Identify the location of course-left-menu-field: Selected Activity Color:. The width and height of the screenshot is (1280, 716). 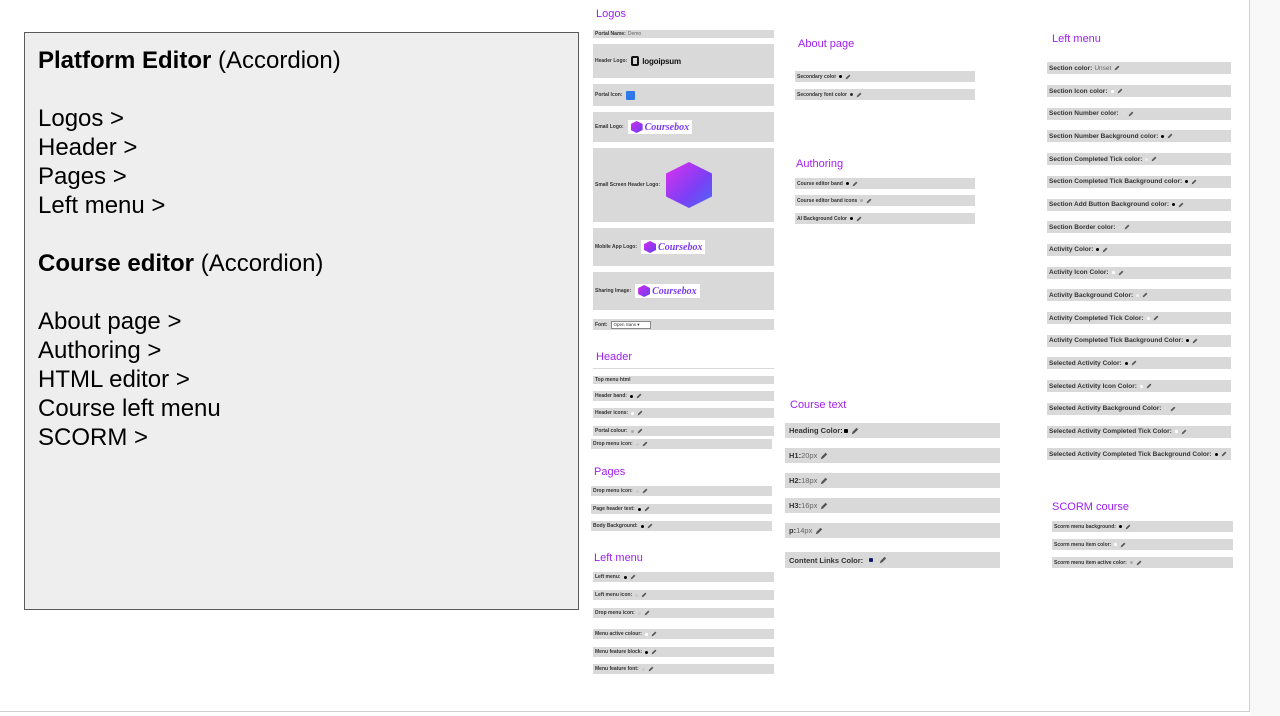
(1139, 363).